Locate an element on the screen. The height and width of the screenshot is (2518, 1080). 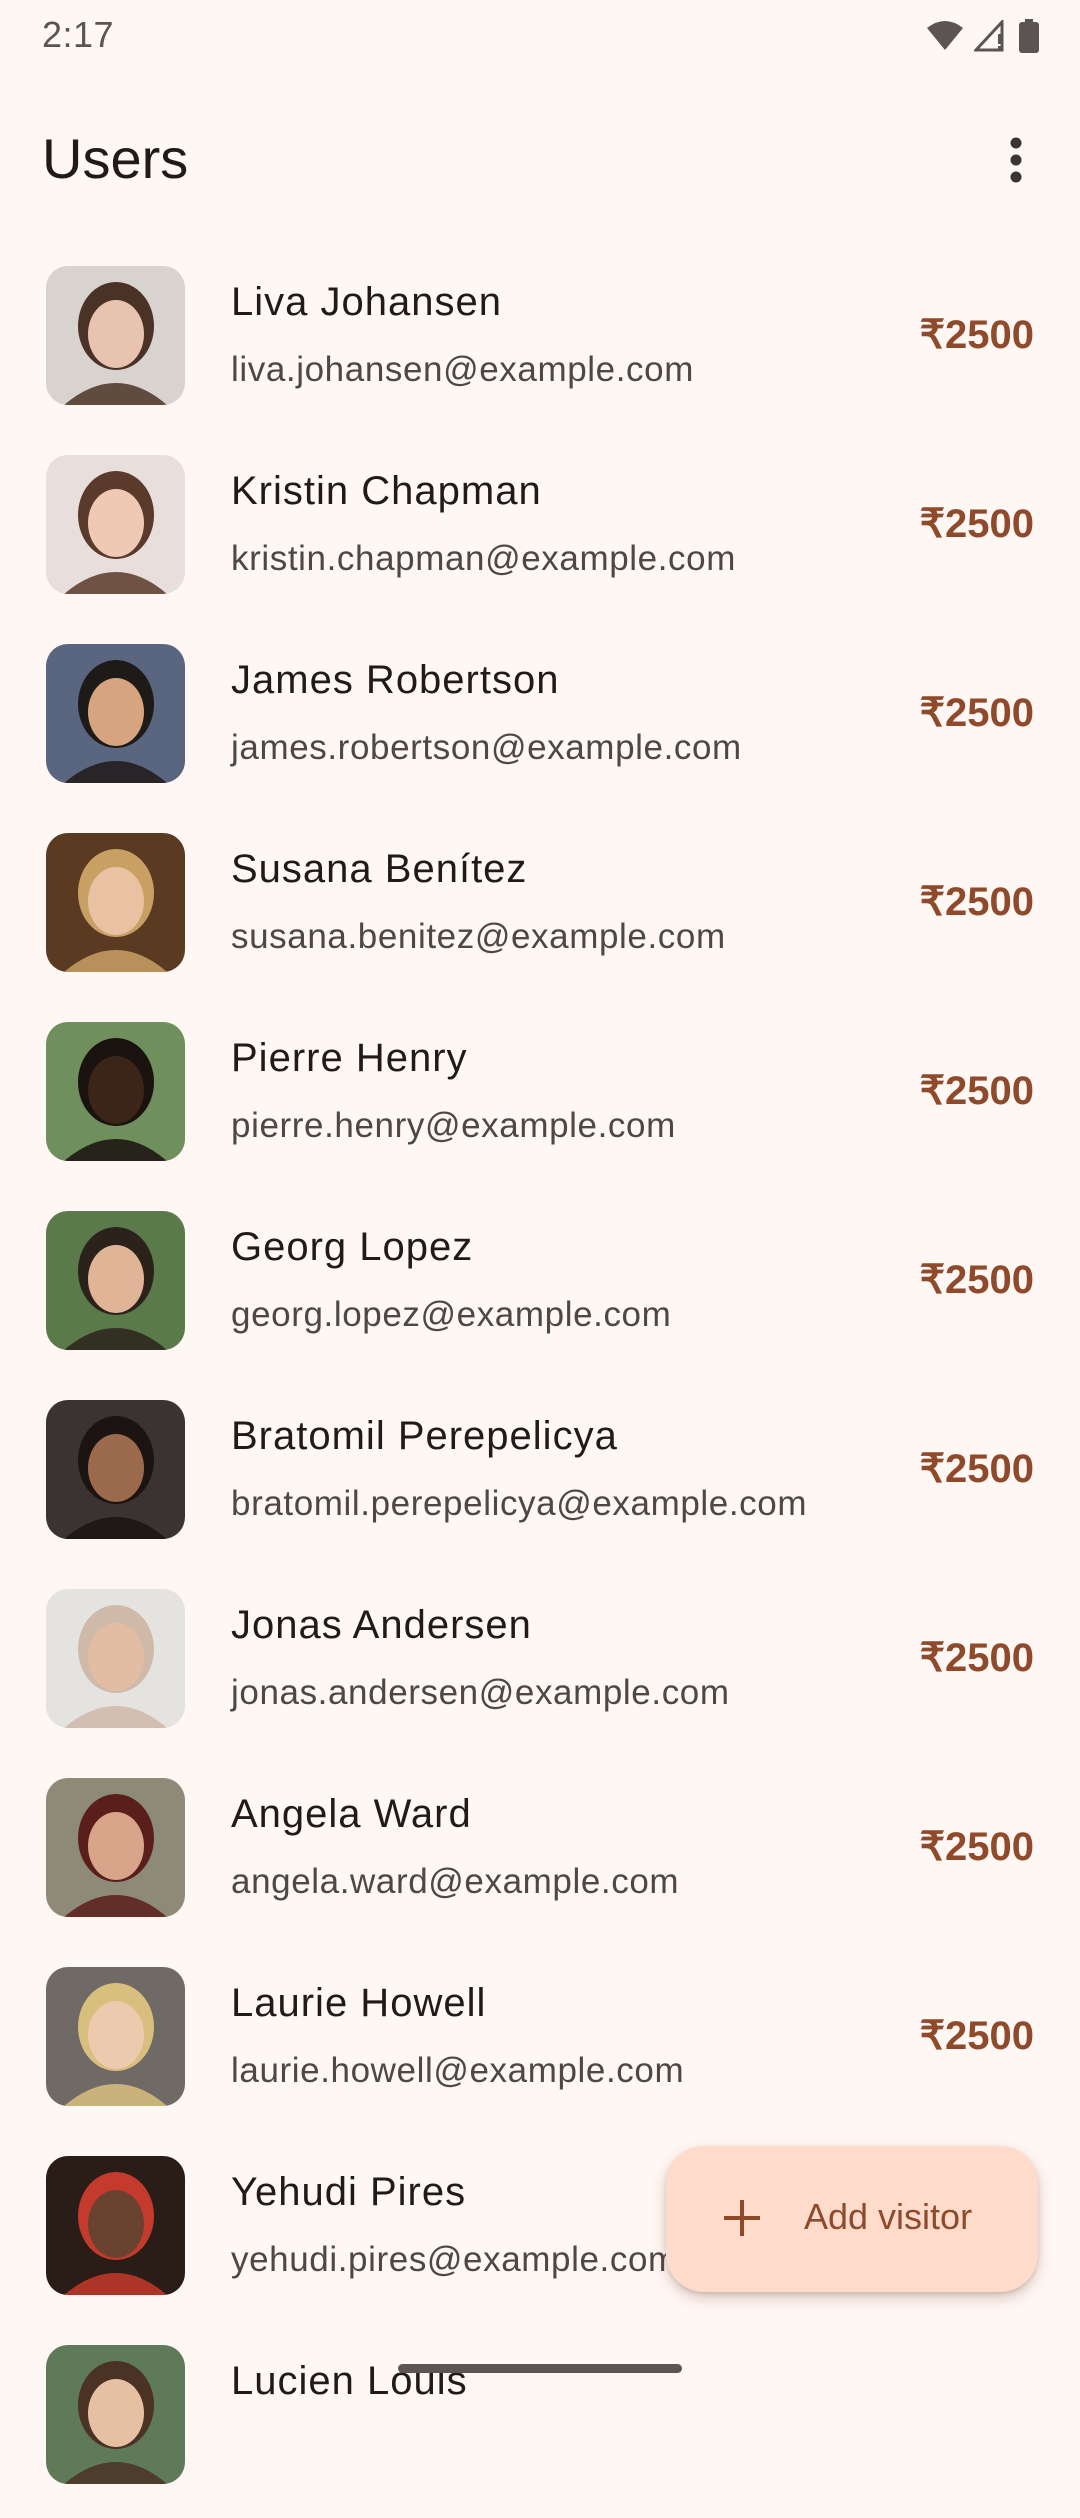
user-name: Bratomil Perepelicya is located at coordinates (424, 1436).